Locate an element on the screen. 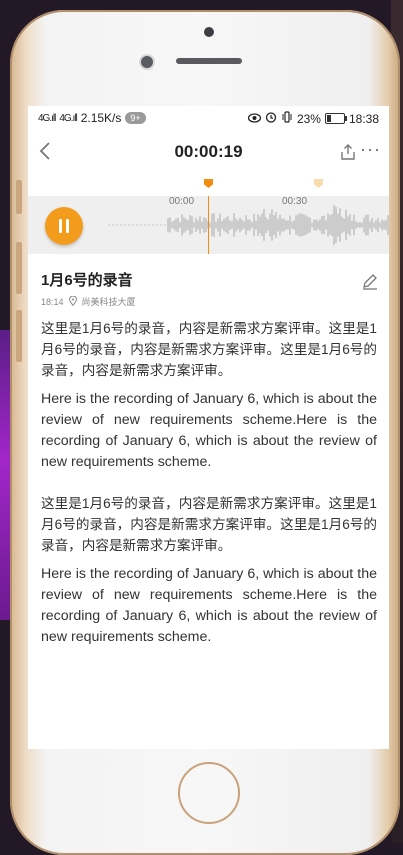 This screenshot has width=403, height=855. signal-strength-2: 4G.ıll is located at coordinates (68, 118).